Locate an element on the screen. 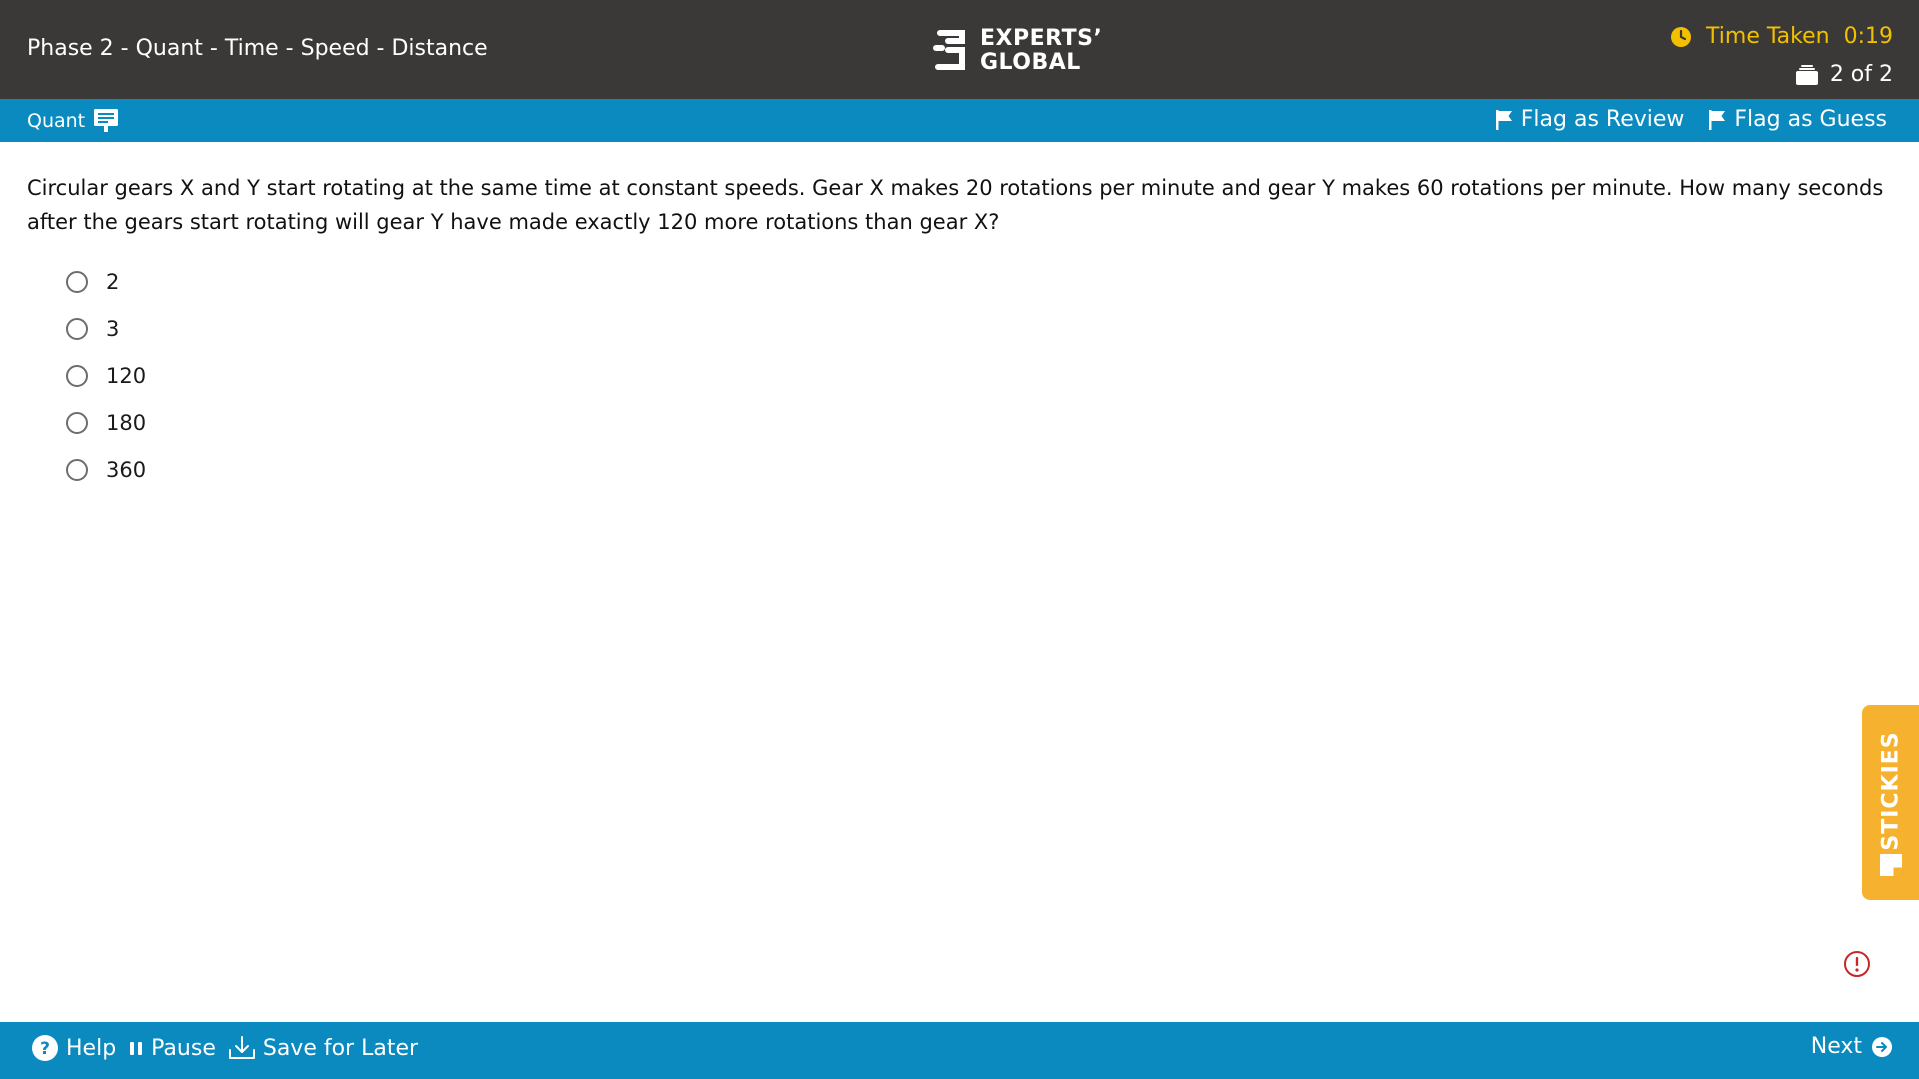 This screenshot has height=1079, width=1919. answer-options: 2 3 120 180 360 is located at coordinates (106, 375).